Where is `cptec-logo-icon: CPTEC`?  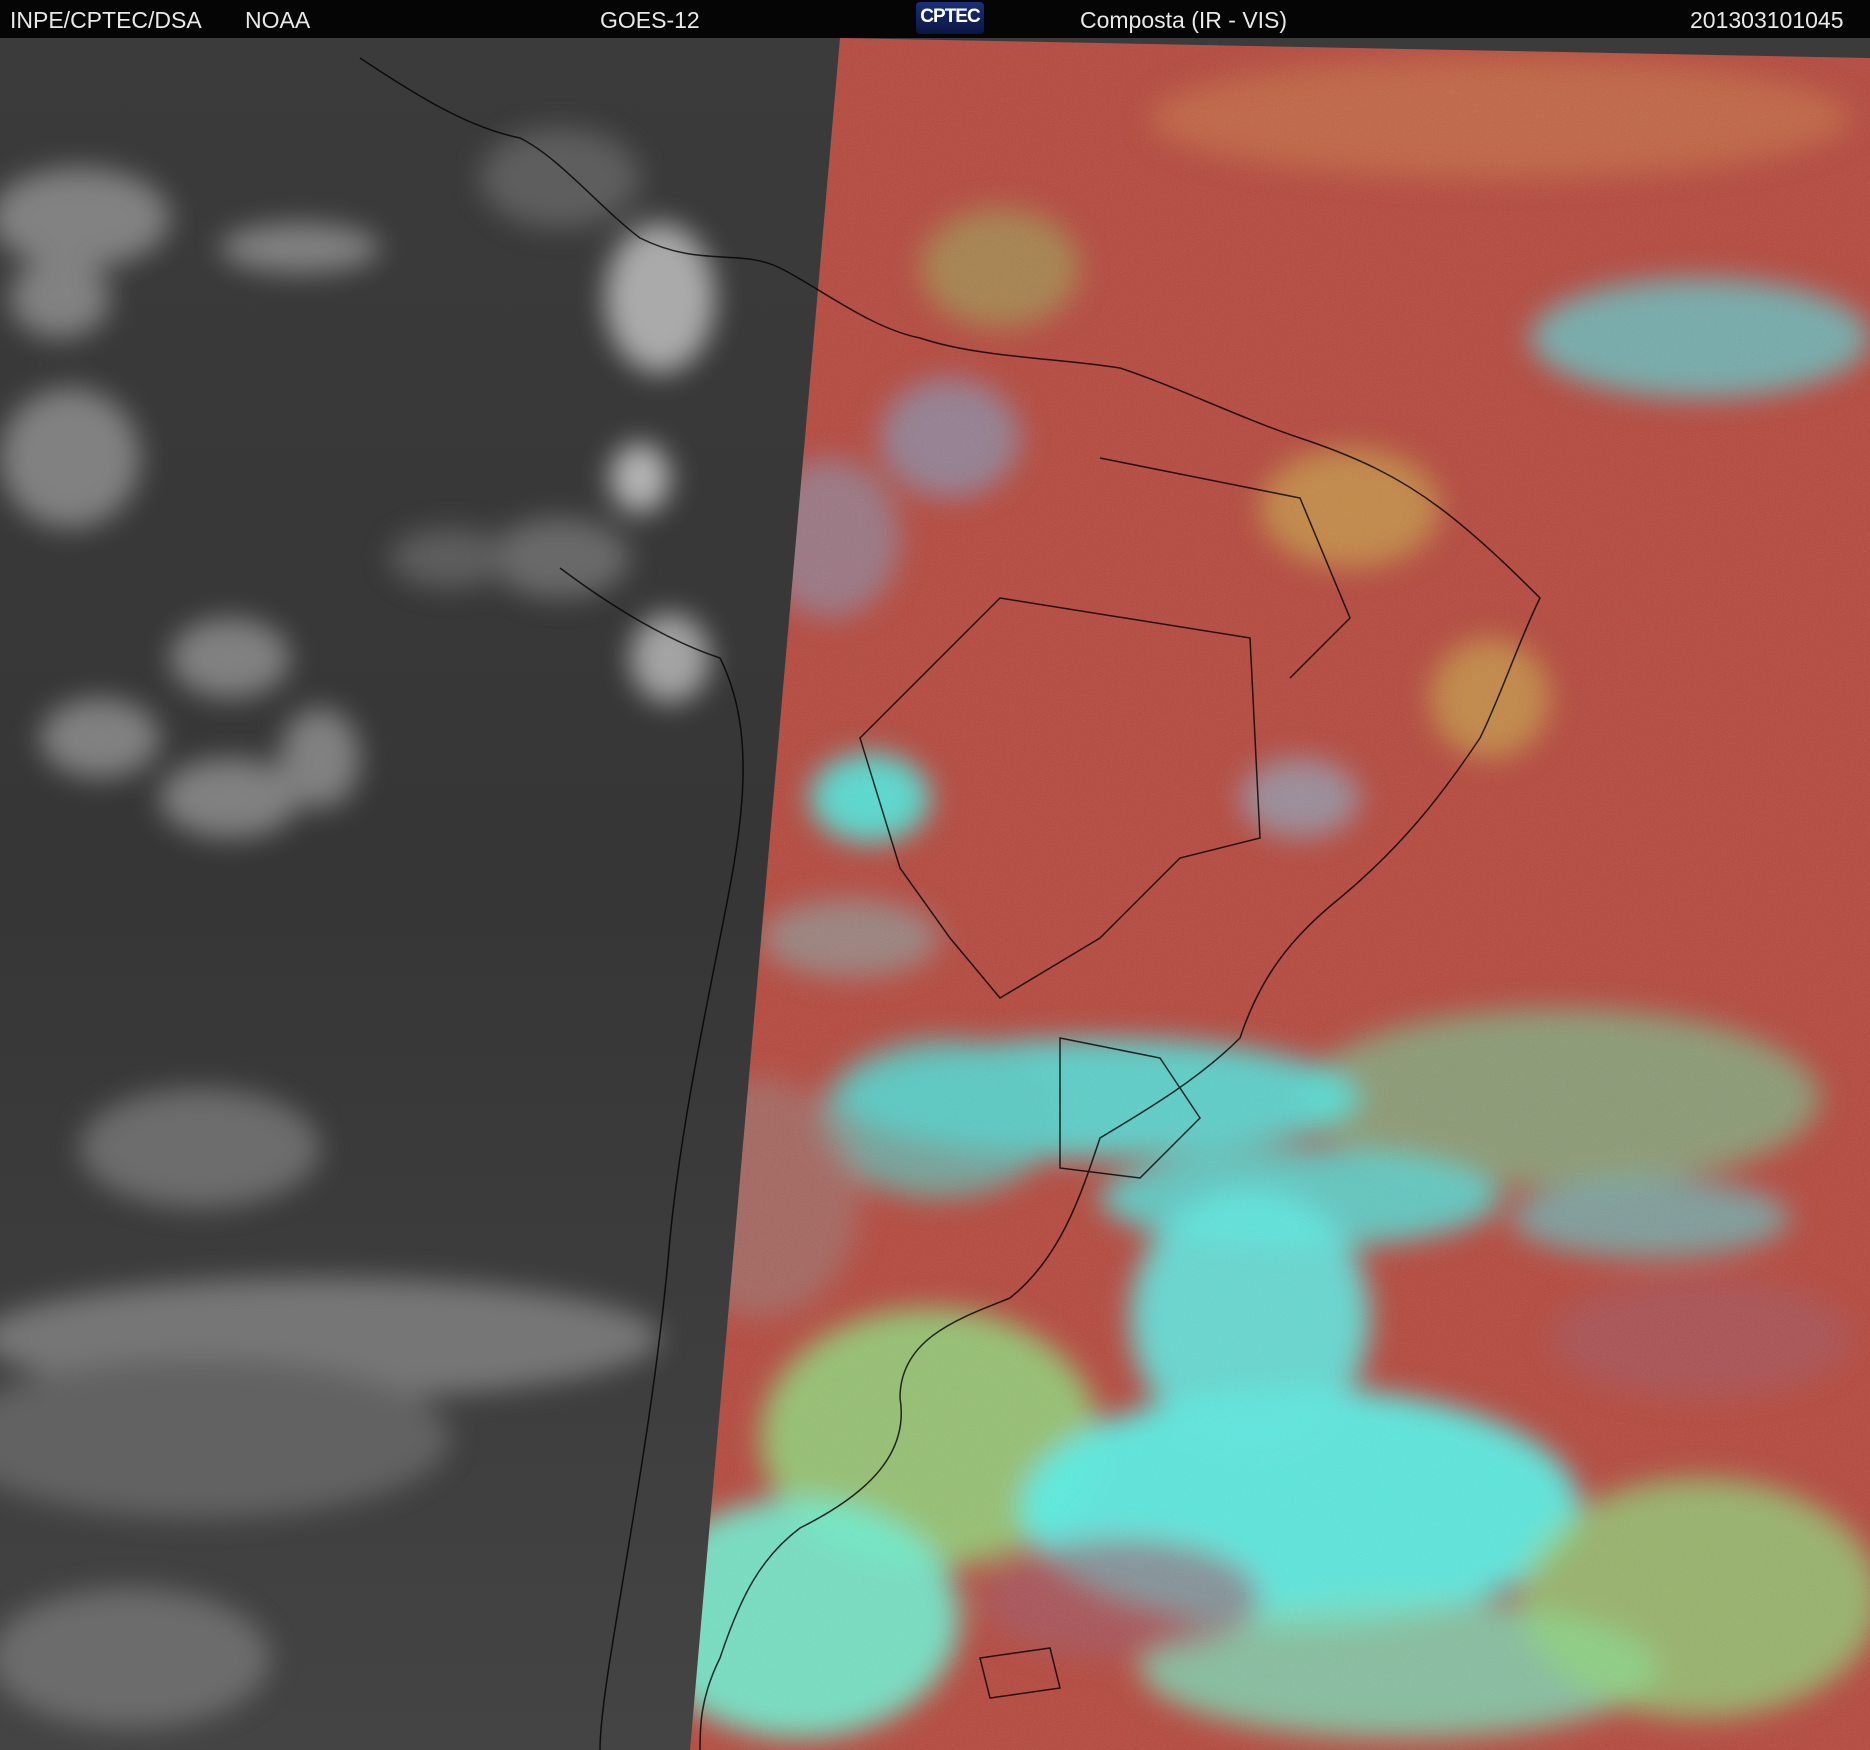 cptec-logo-icon: CPTEC is located at coordinates (950, 18).